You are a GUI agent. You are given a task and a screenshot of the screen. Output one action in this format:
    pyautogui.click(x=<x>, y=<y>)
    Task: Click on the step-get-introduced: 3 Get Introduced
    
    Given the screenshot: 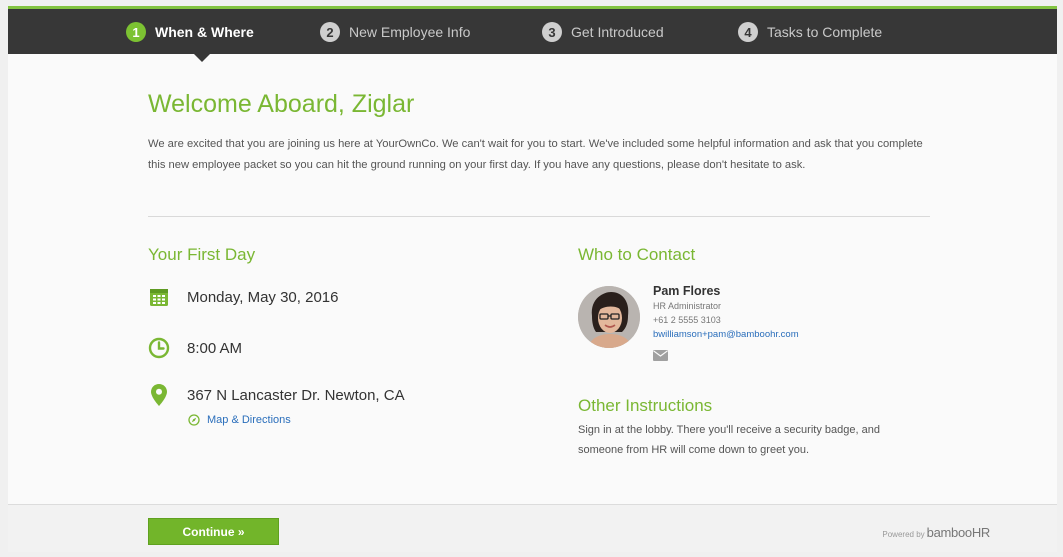 What is the action you would take?
    pyautogui.click(x=603, y=32)
    